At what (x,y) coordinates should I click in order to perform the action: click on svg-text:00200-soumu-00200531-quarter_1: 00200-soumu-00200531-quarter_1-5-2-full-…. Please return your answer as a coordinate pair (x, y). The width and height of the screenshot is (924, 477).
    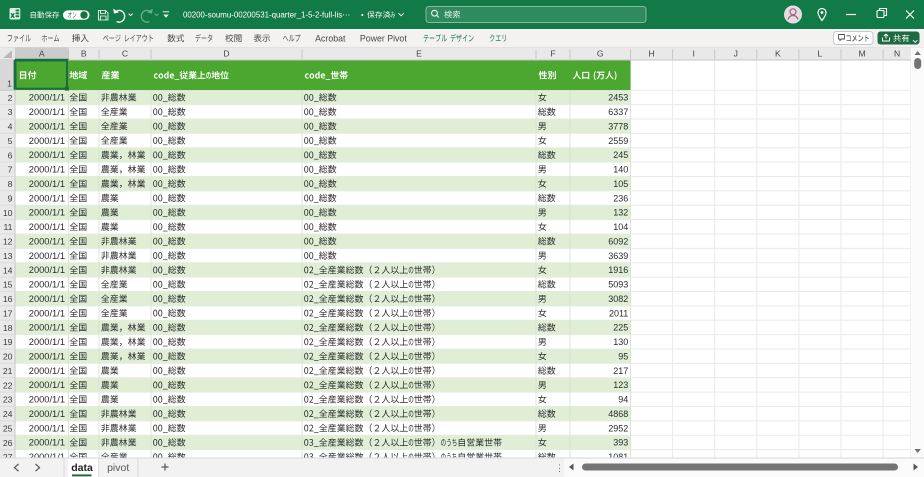
    Looking at the image, I should click on (266, 15).